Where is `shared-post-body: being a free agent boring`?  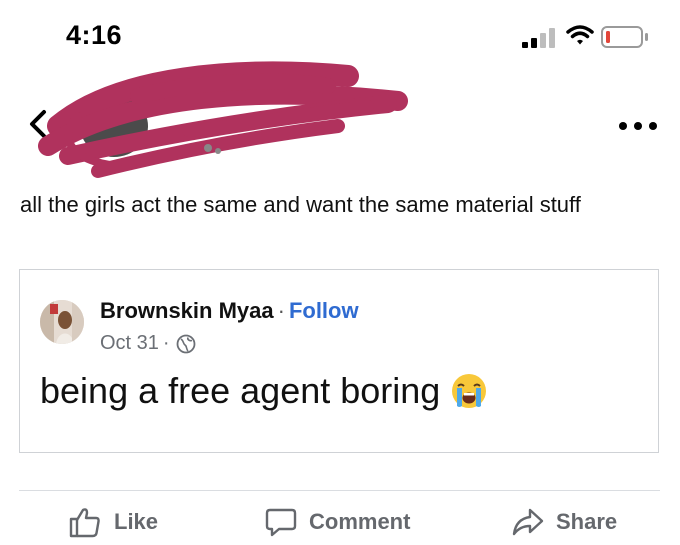
shared-post-body: being a free agent boring is located at coordinates (264, 391).